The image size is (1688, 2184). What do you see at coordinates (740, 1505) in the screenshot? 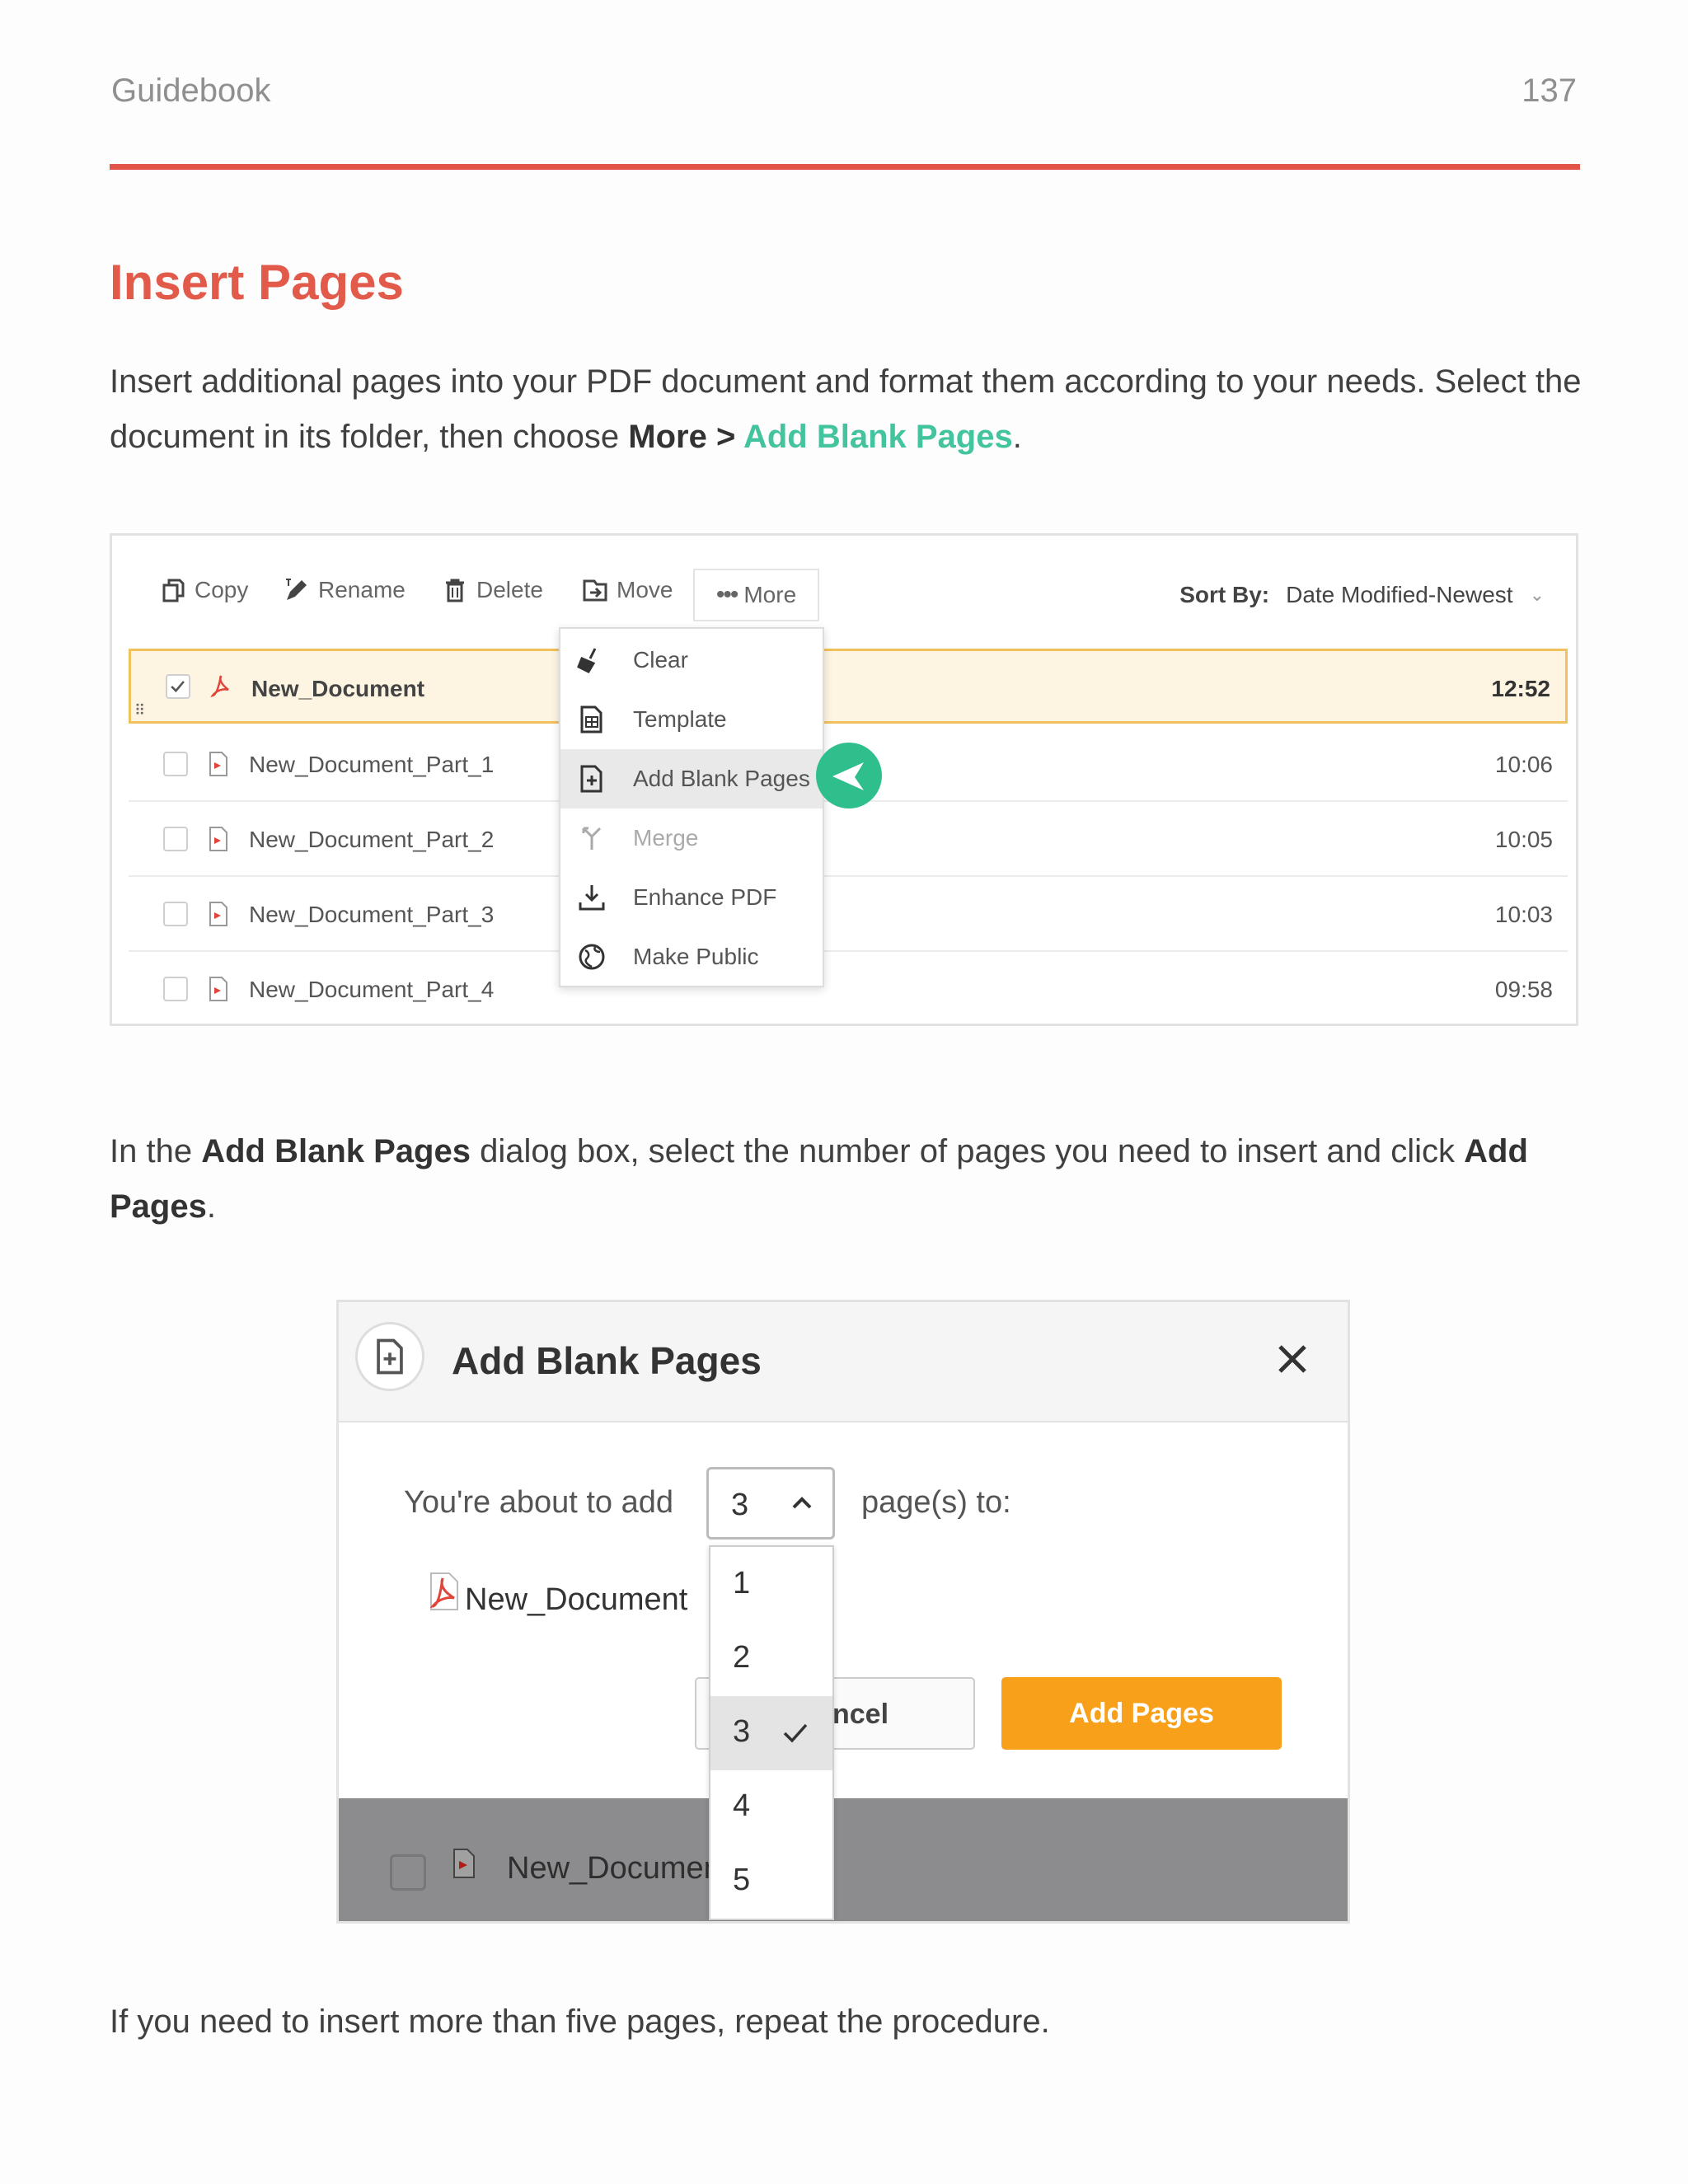
I see `selected-value: 3` at bounding box center [740, 1505].